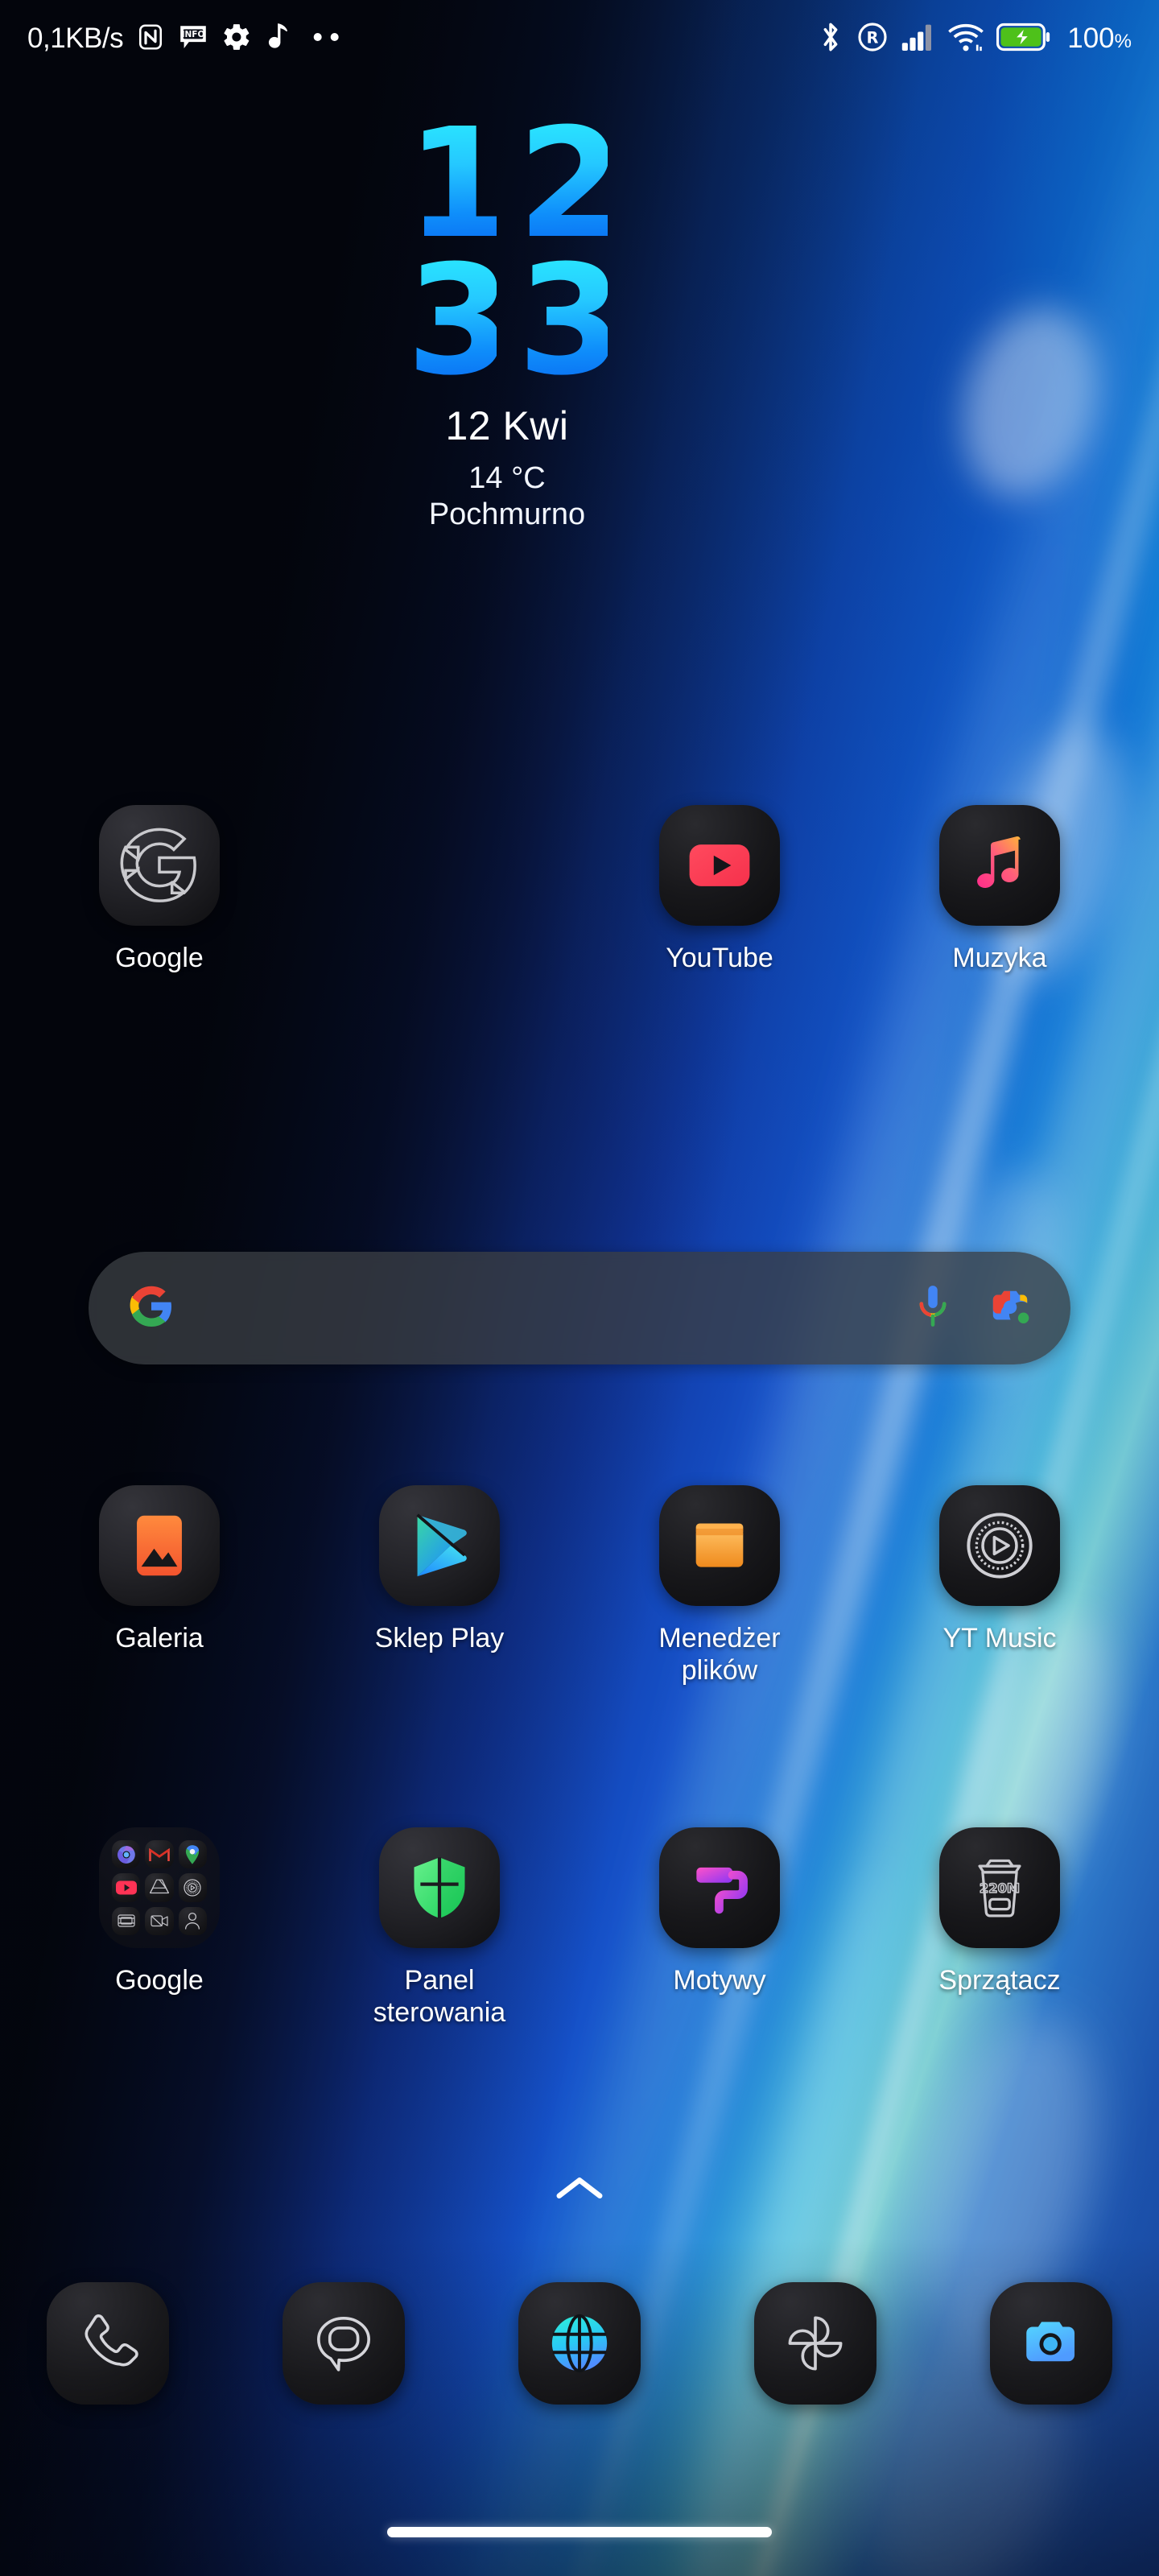 The height and width of the screenshot is (2576, 1159). Describe the element at coordinates (918, 39) in the screenshot. I see `cellular-signal-icon` at that location.